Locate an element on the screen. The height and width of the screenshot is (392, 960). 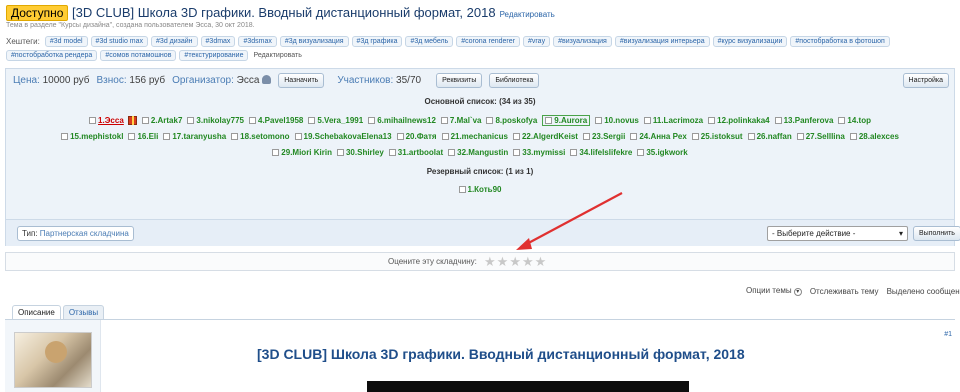
tag: #3dmax is located at coordinates (218, 41).